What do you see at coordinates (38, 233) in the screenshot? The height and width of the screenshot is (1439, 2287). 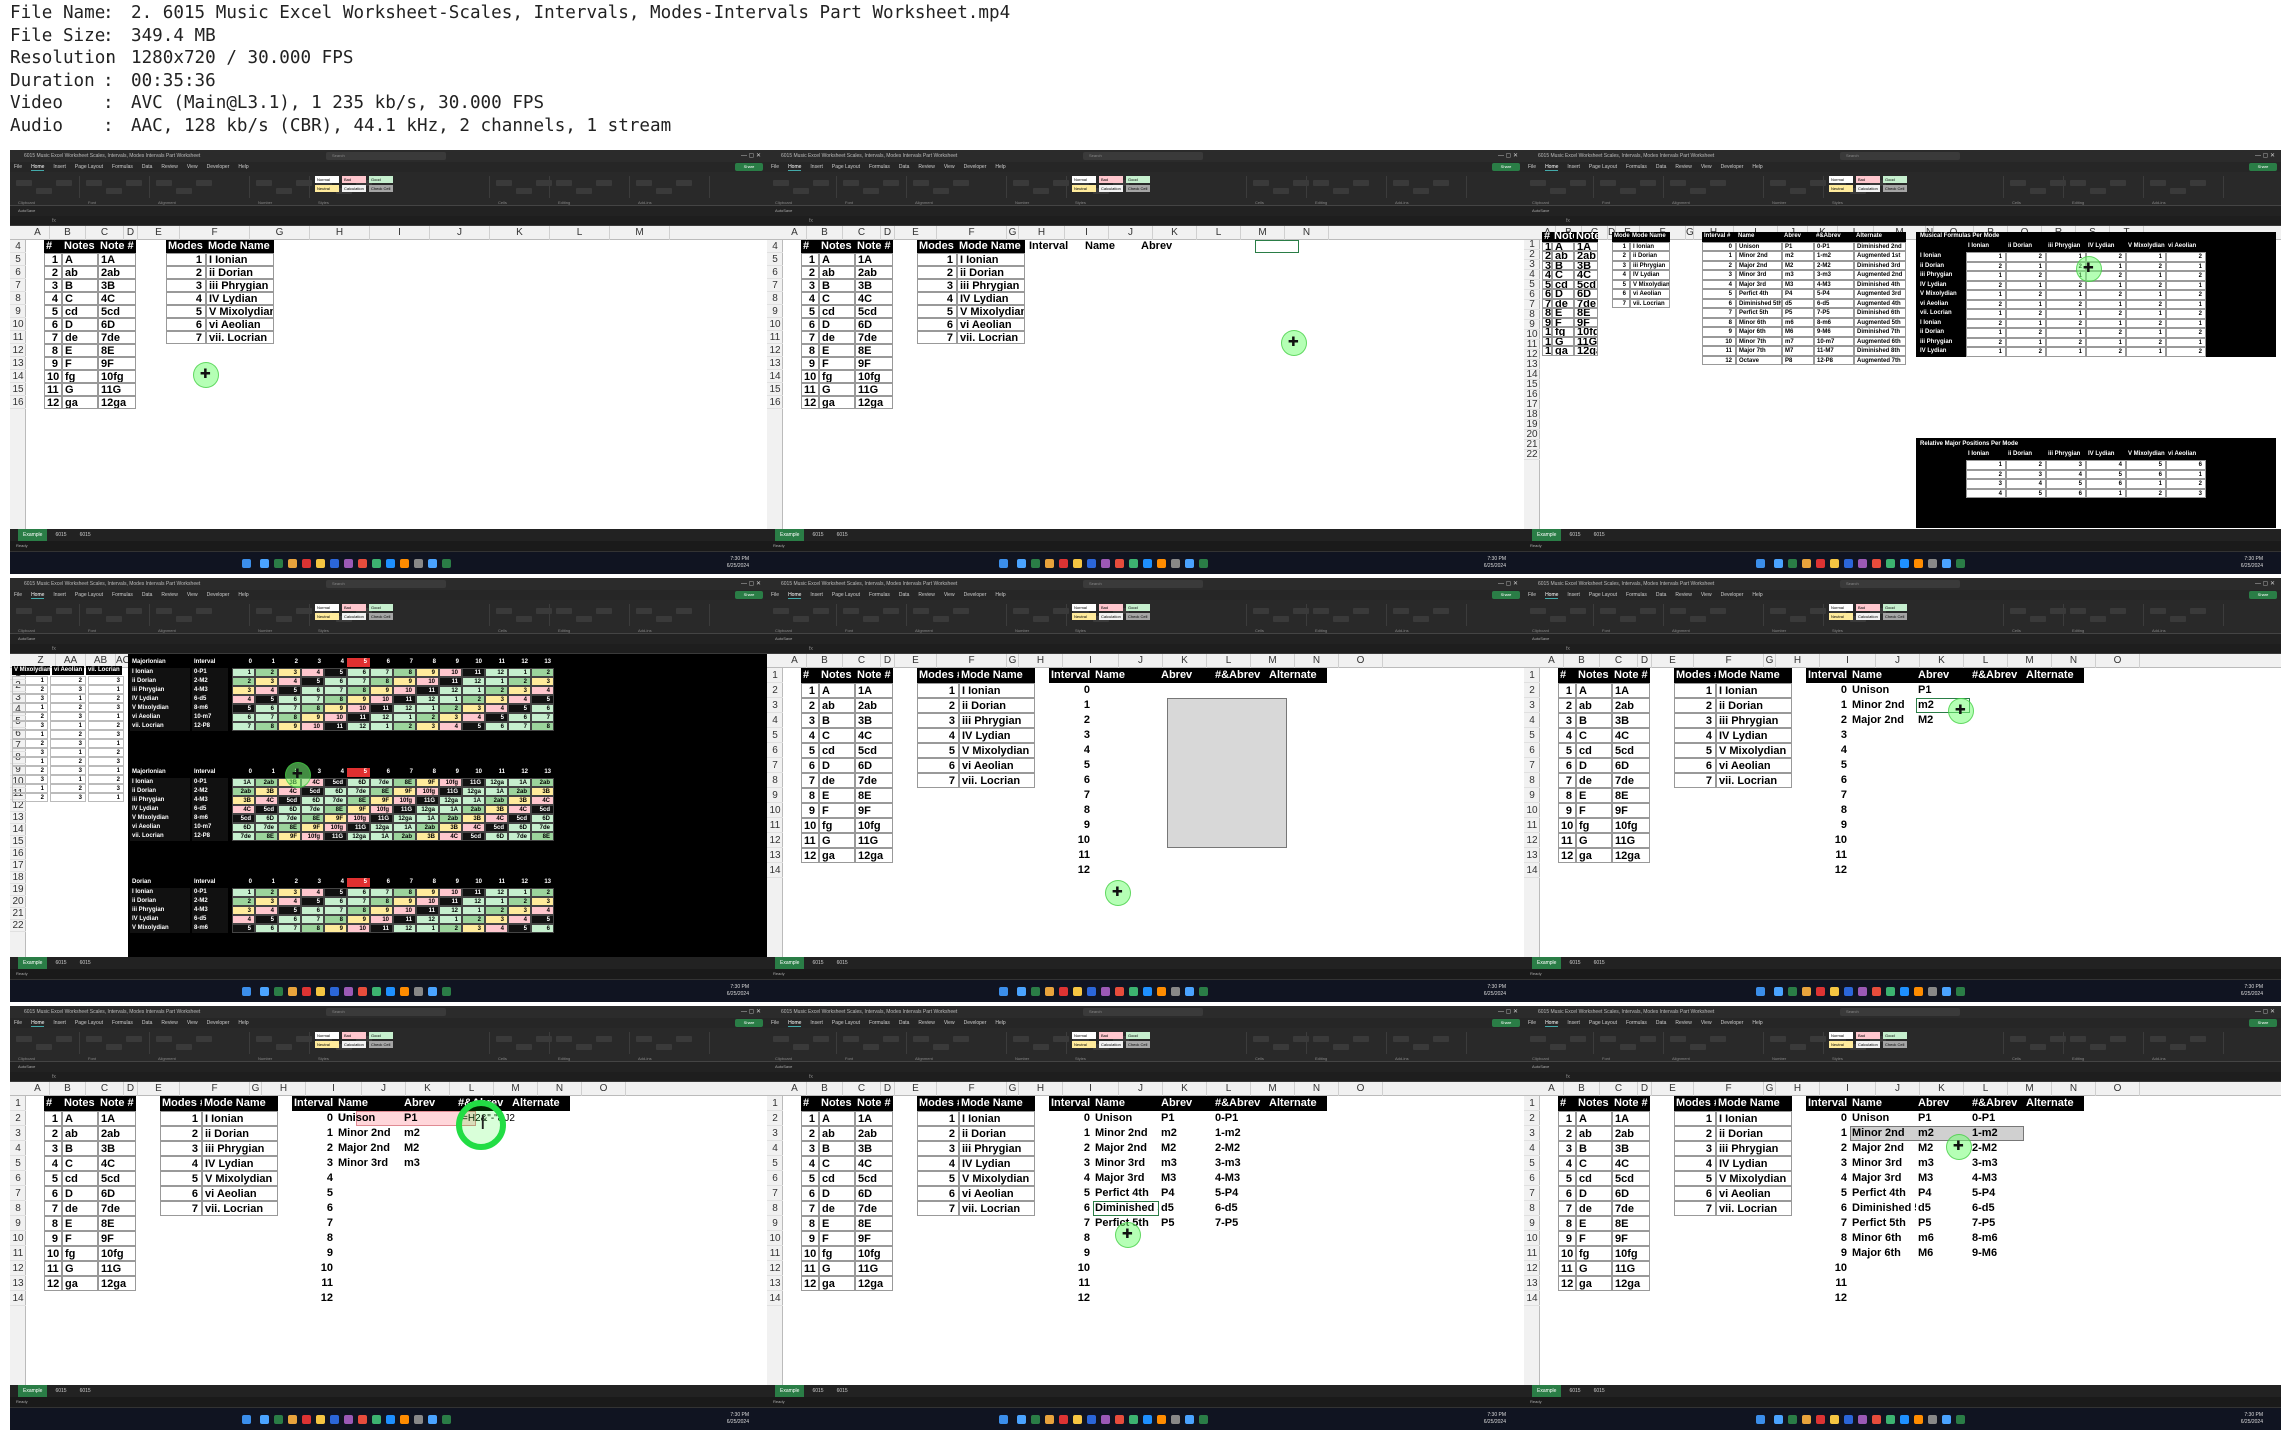 I see `column-header: A` at bounding box center [38, 233].